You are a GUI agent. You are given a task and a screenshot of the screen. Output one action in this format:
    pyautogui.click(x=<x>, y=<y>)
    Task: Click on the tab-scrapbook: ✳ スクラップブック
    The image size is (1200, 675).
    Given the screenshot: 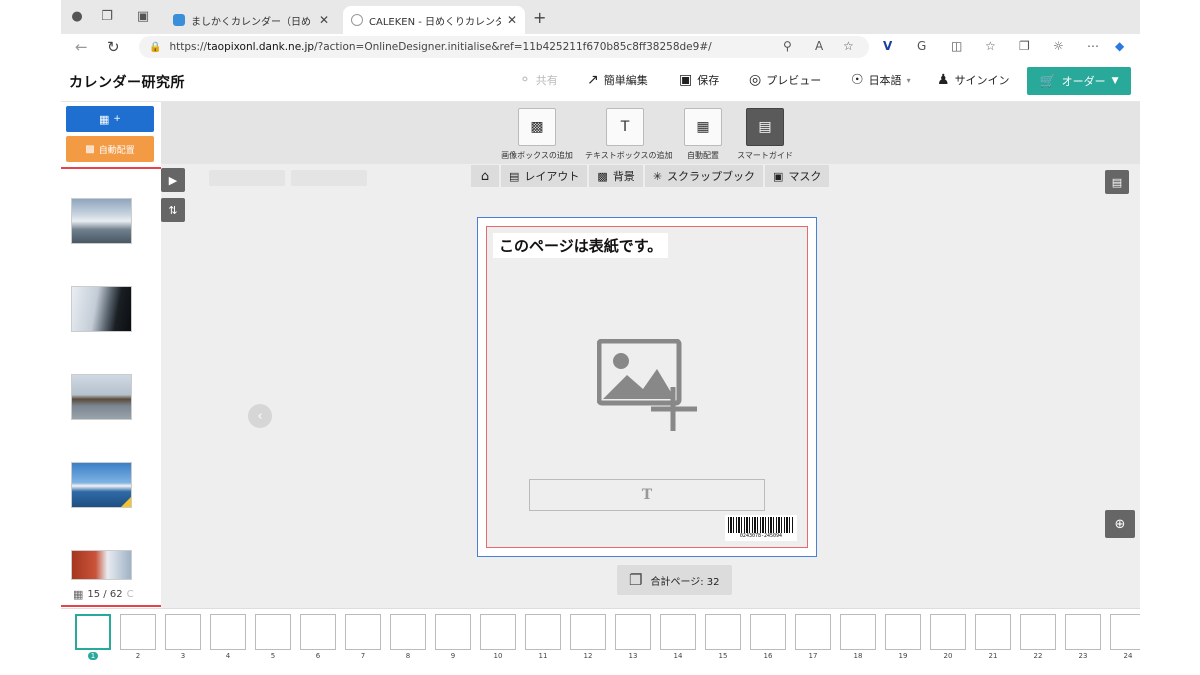 What is the action you would take?
    pyautogui.click(x=704, y=176)
    